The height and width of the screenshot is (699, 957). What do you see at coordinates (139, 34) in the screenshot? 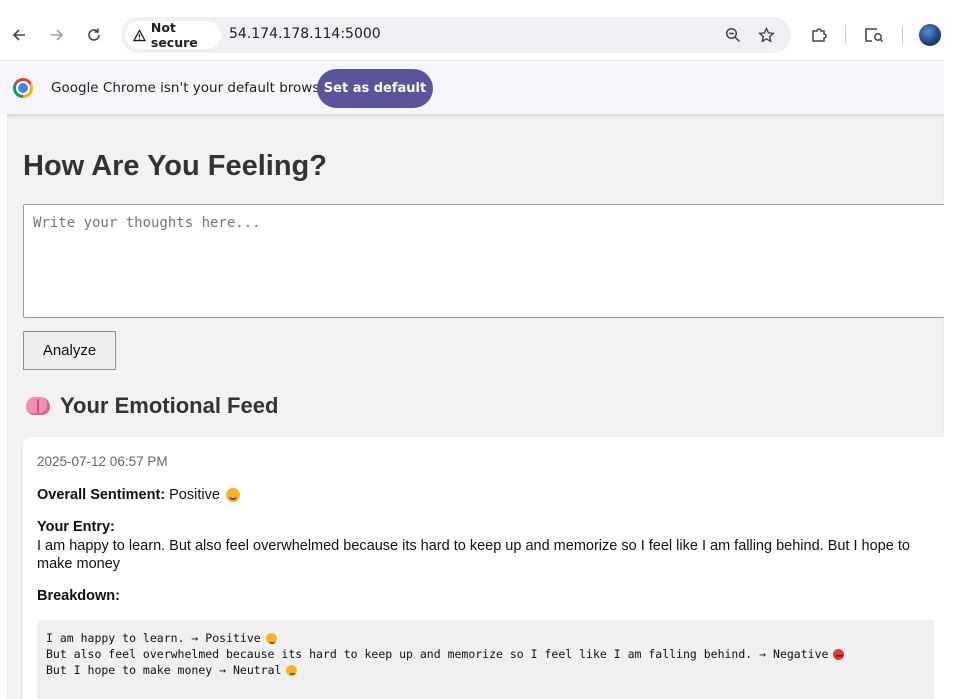
I see `warning-icon` at bounding box center [139, 34].